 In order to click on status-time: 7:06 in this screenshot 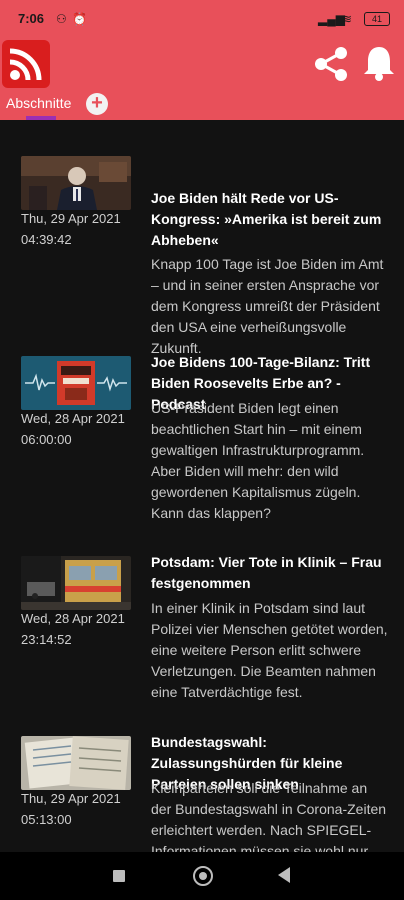, I will do `click(31, 18)`.